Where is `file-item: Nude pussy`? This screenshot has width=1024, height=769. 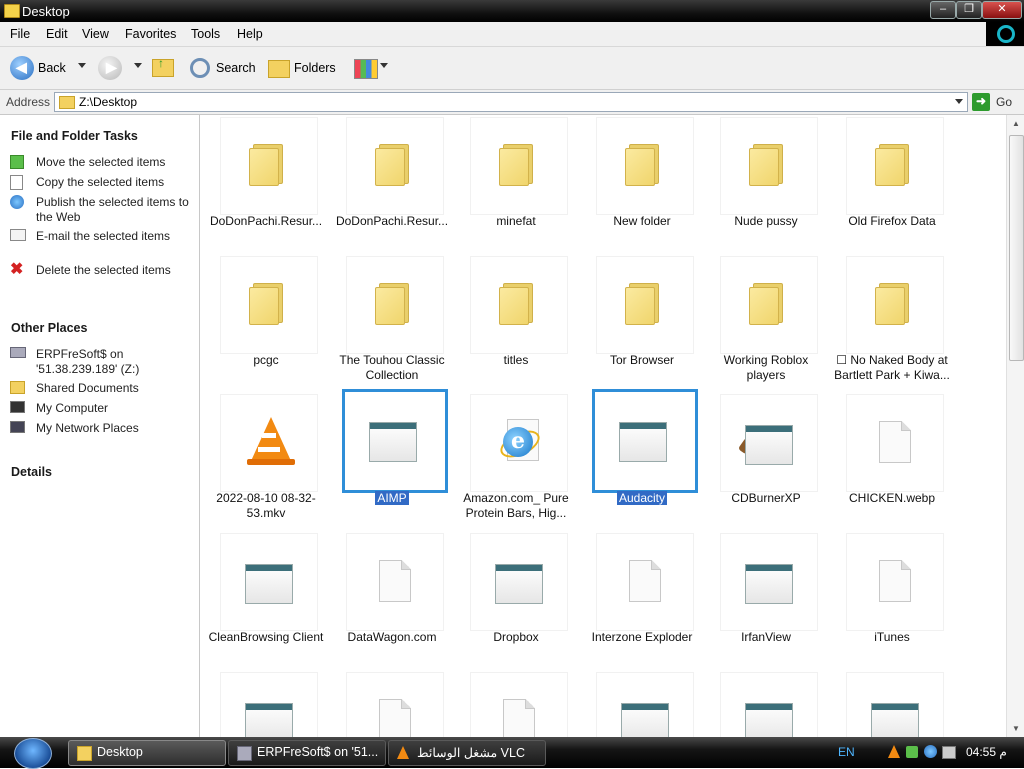 file-item: Nude pussy is located at coordinates (766, 183).